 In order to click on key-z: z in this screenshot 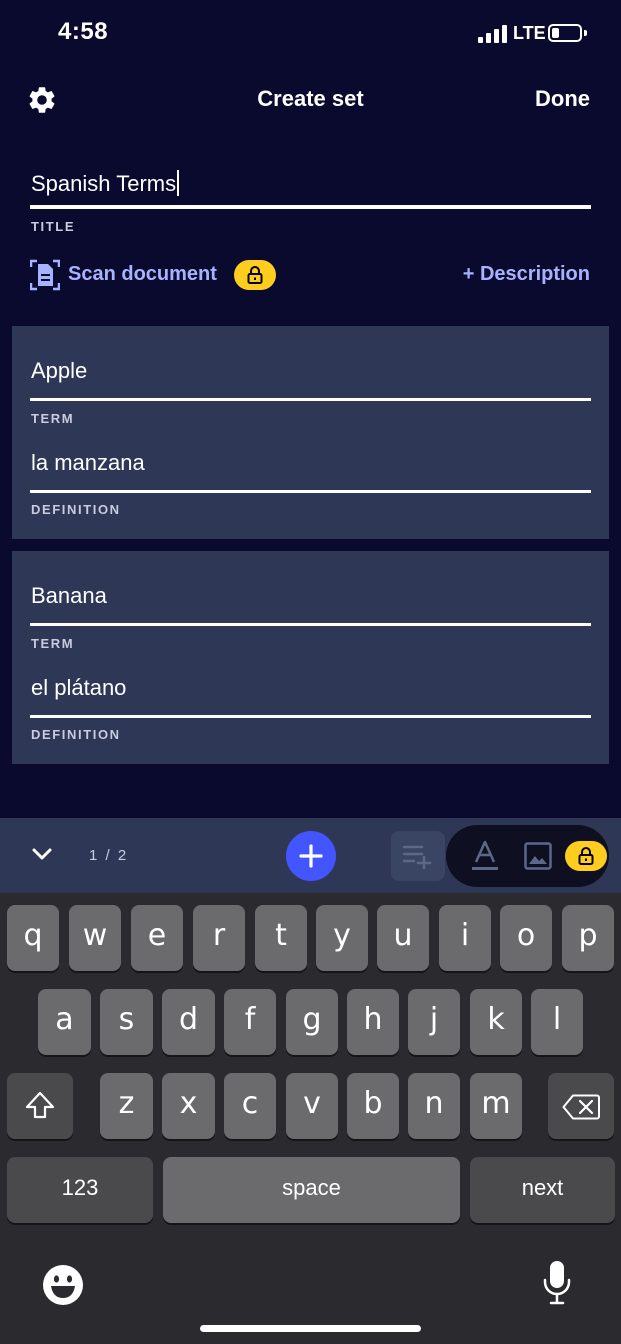, I will do `click(126, 1106)`.